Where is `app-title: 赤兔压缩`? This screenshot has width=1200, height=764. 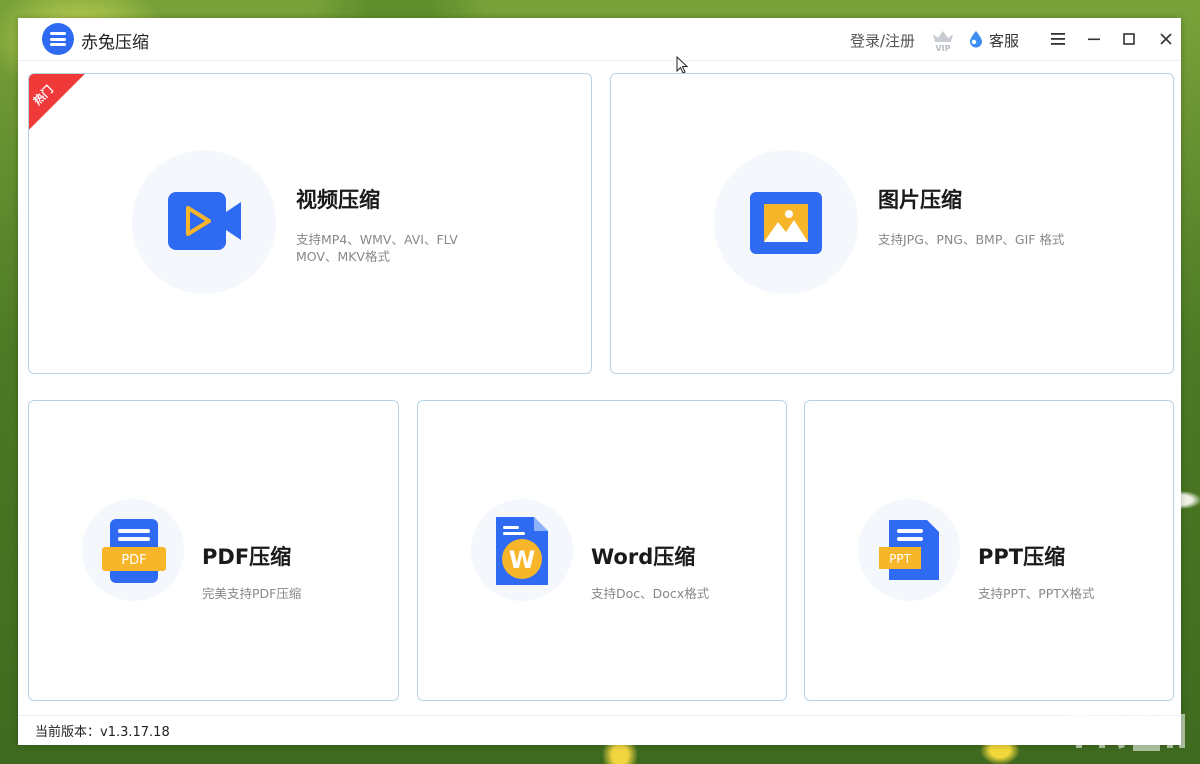 app-title: 赤兔压缩 is located at coordinates (115, 43).